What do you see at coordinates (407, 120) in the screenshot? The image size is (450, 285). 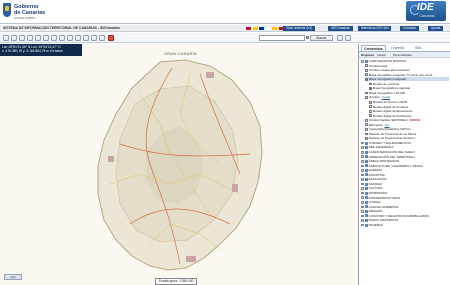 I see `layer-item: Ortofoto Satélite SENTINEL2 NUEVO` at bounding box center [407, 120].